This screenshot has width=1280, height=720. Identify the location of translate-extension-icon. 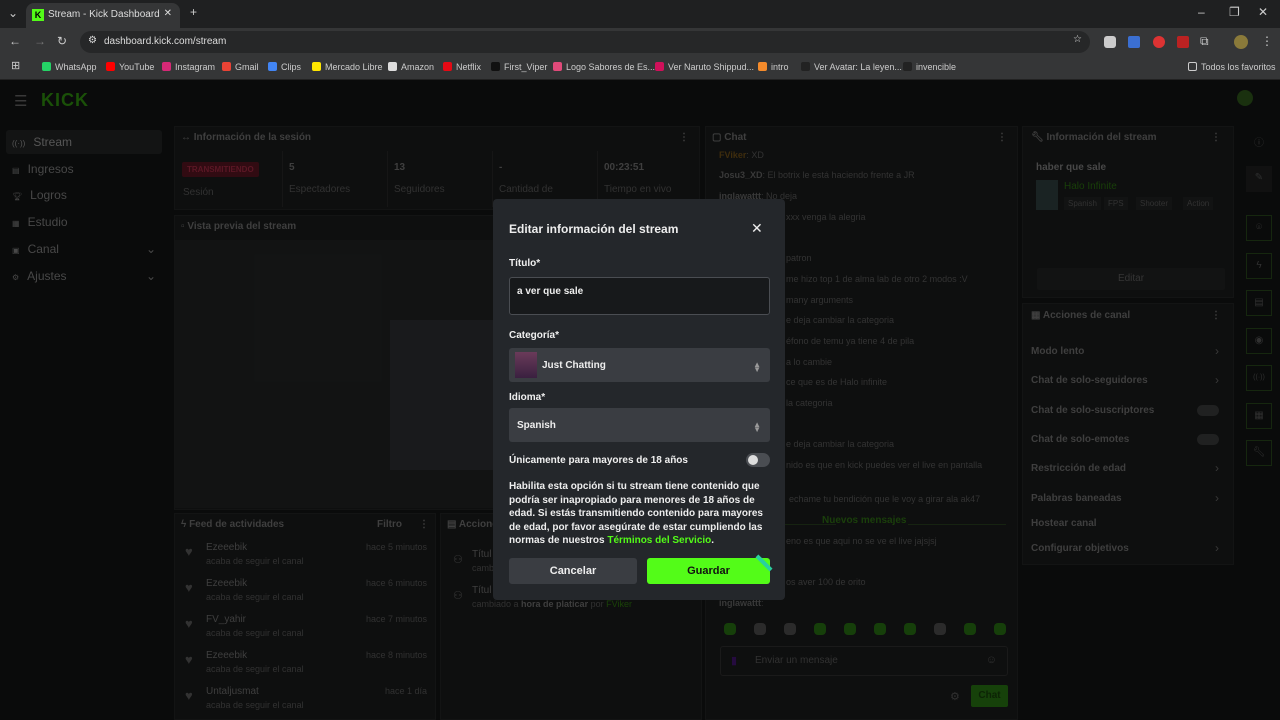
(1134, 42).